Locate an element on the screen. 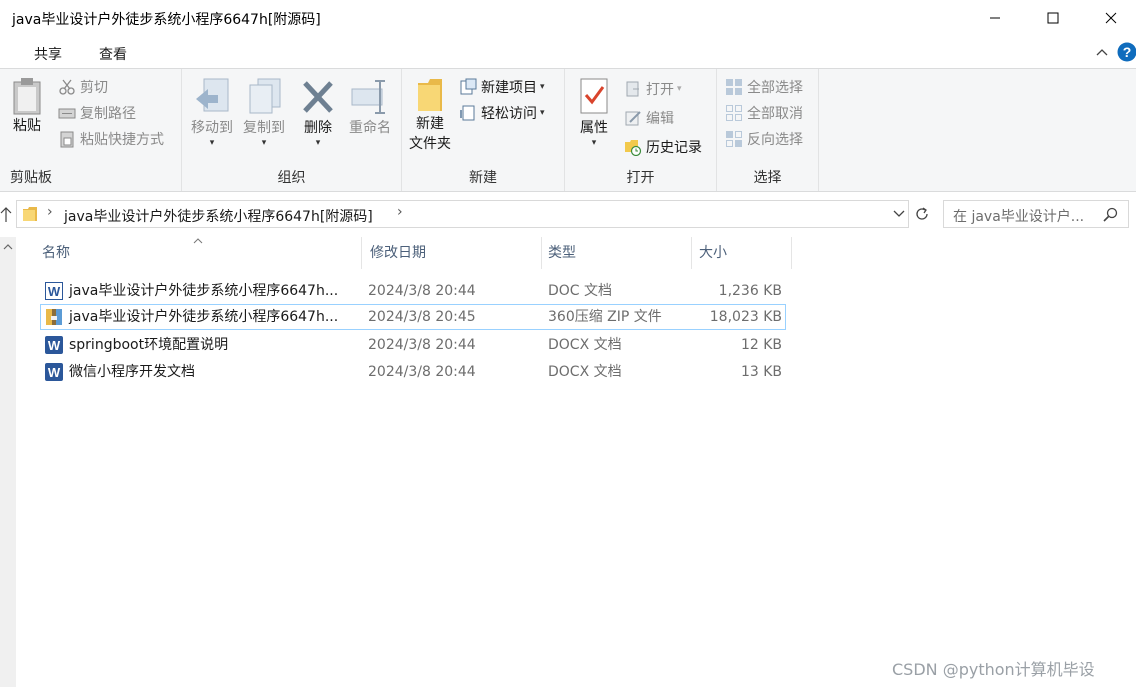 This screenshot has width=1136, height=687. refresh-button is located at coordinates (922, 214).